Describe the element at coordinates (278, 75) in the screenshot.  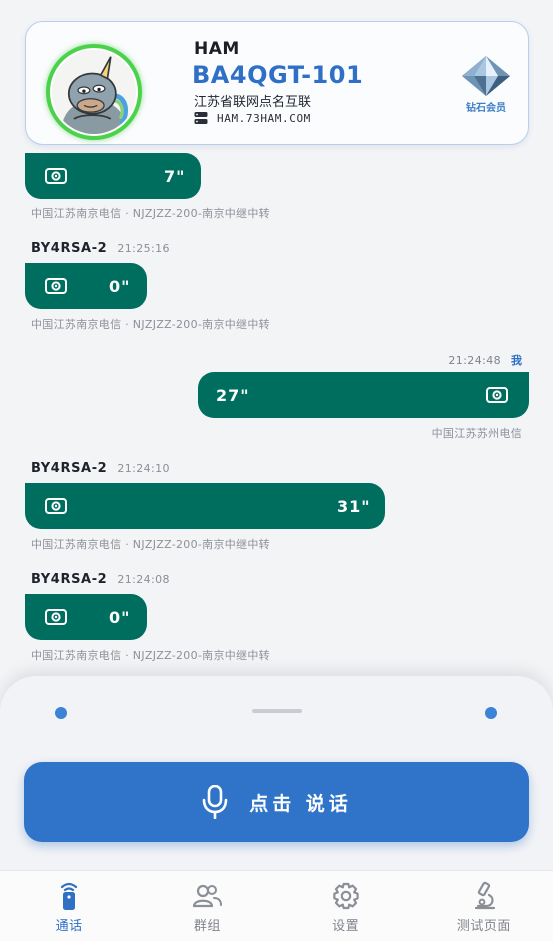
I see `callsign: BA4QGT-101` at that location.